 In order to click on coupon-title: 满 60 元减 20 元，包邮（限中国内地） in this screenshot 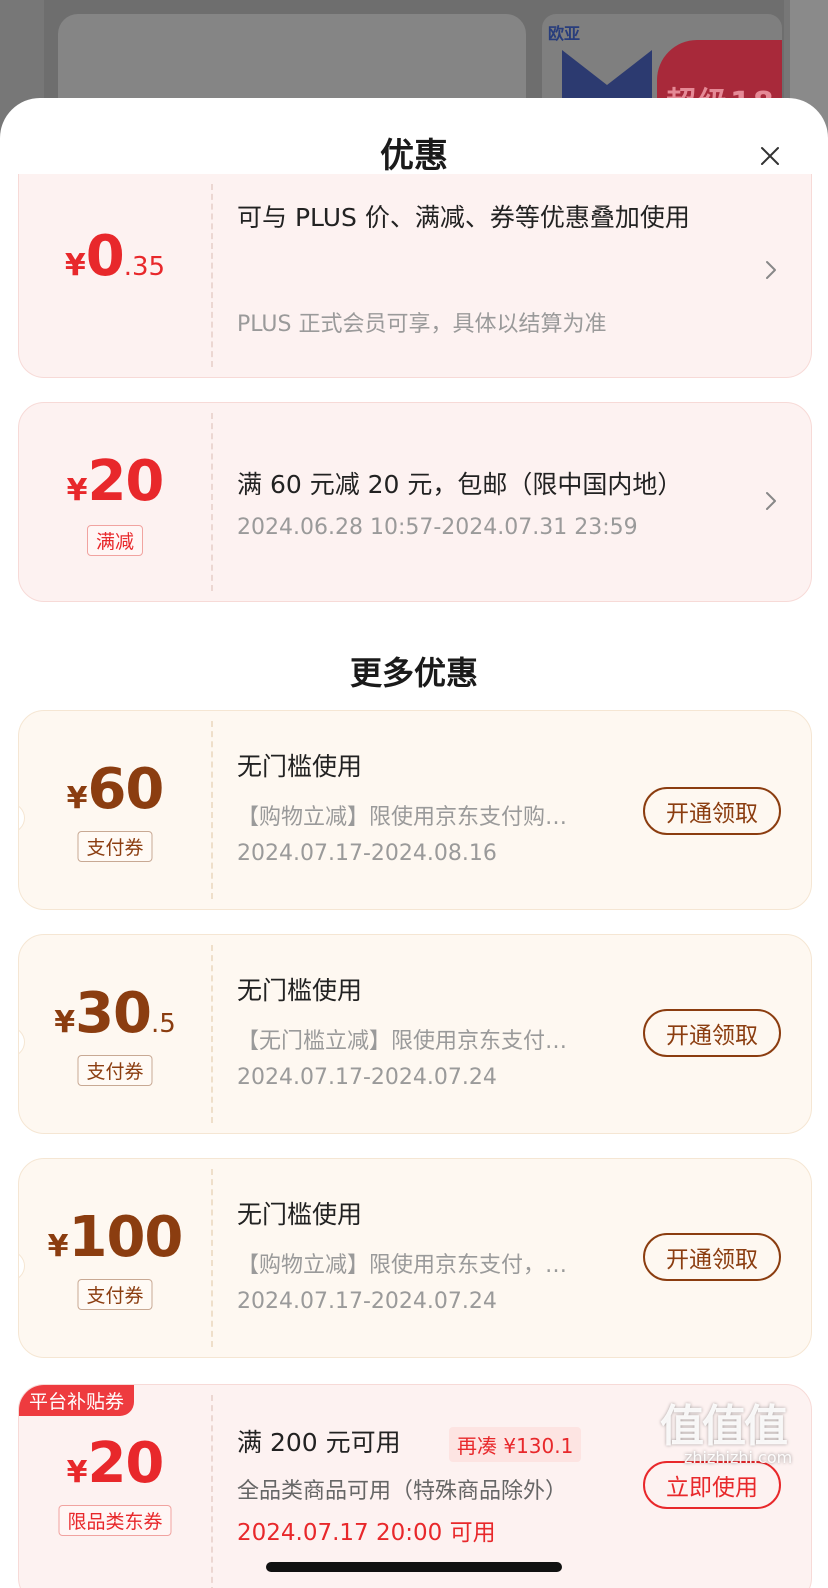, I will do `click(460, 484)`.